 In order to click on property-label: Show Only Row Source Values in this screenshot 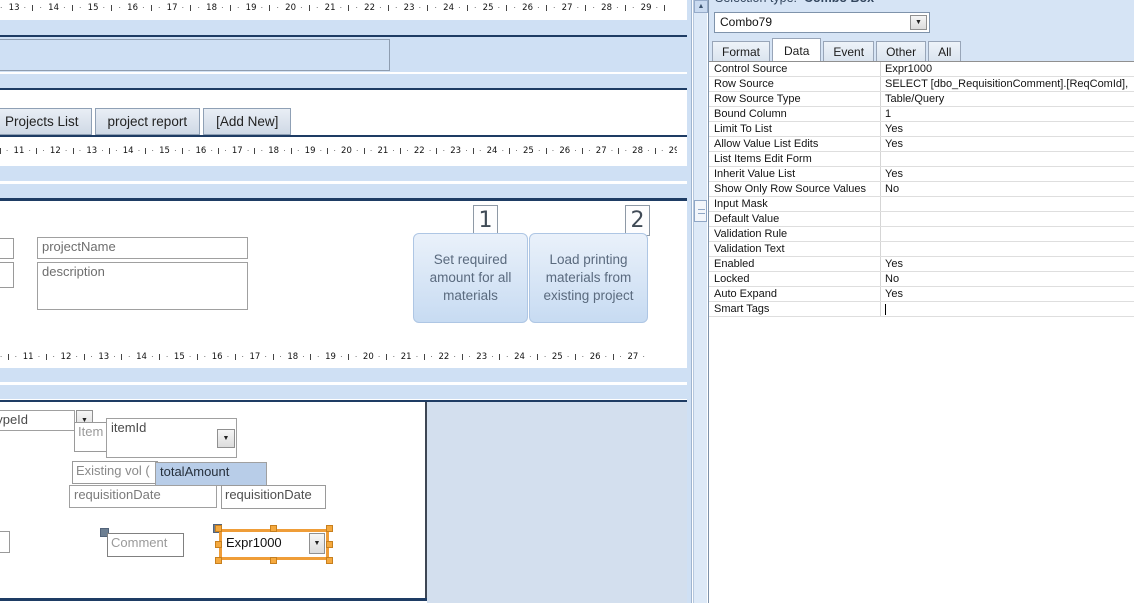, I will do `click(795, 189)`.